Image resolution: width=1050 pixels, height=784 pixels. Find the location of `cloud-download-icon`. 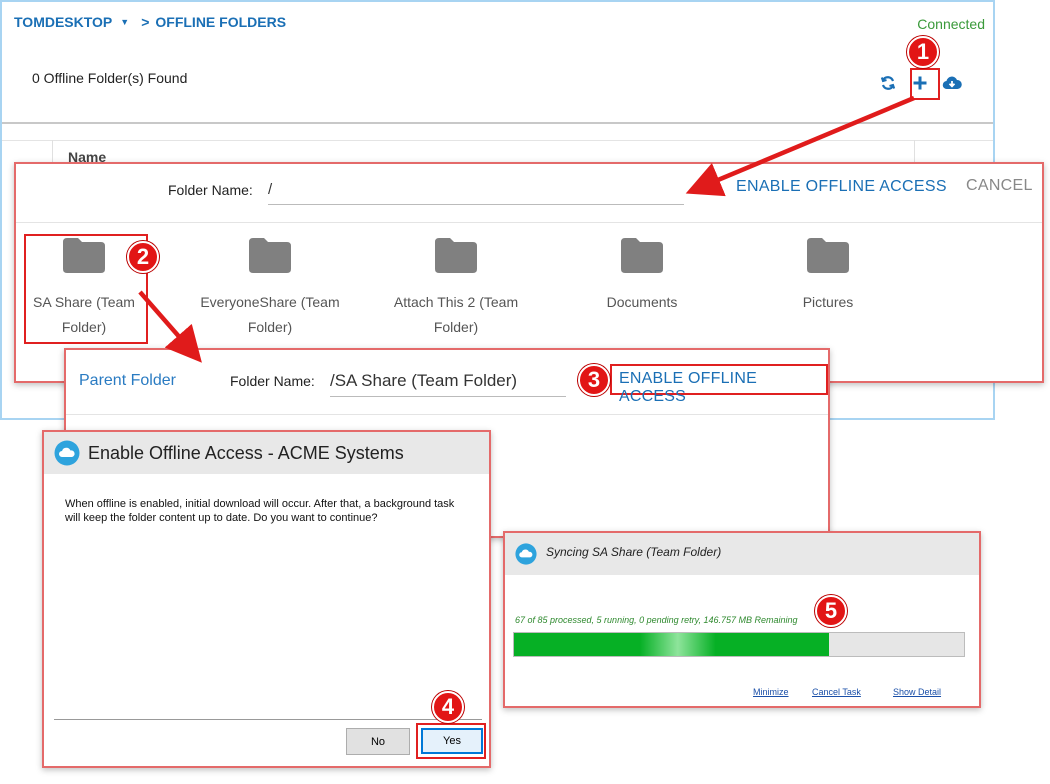

cloud-download-icon is located at coordinates (952, 83).